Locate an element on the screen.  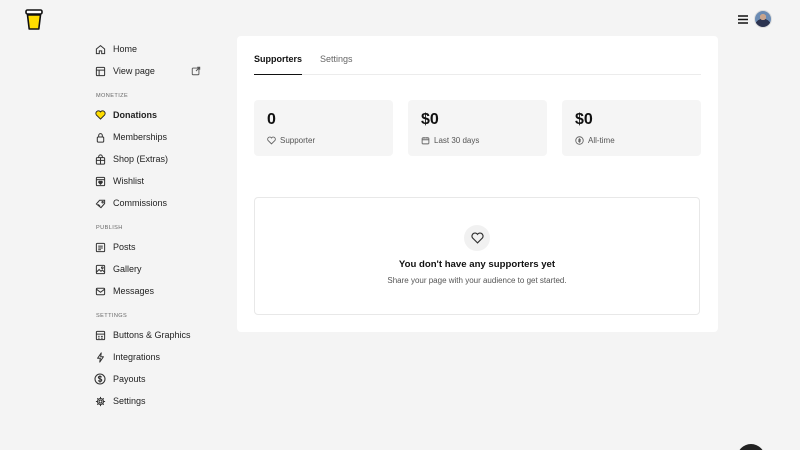
section-label-publish: PUBLISH is located at coordinates (109, 228).